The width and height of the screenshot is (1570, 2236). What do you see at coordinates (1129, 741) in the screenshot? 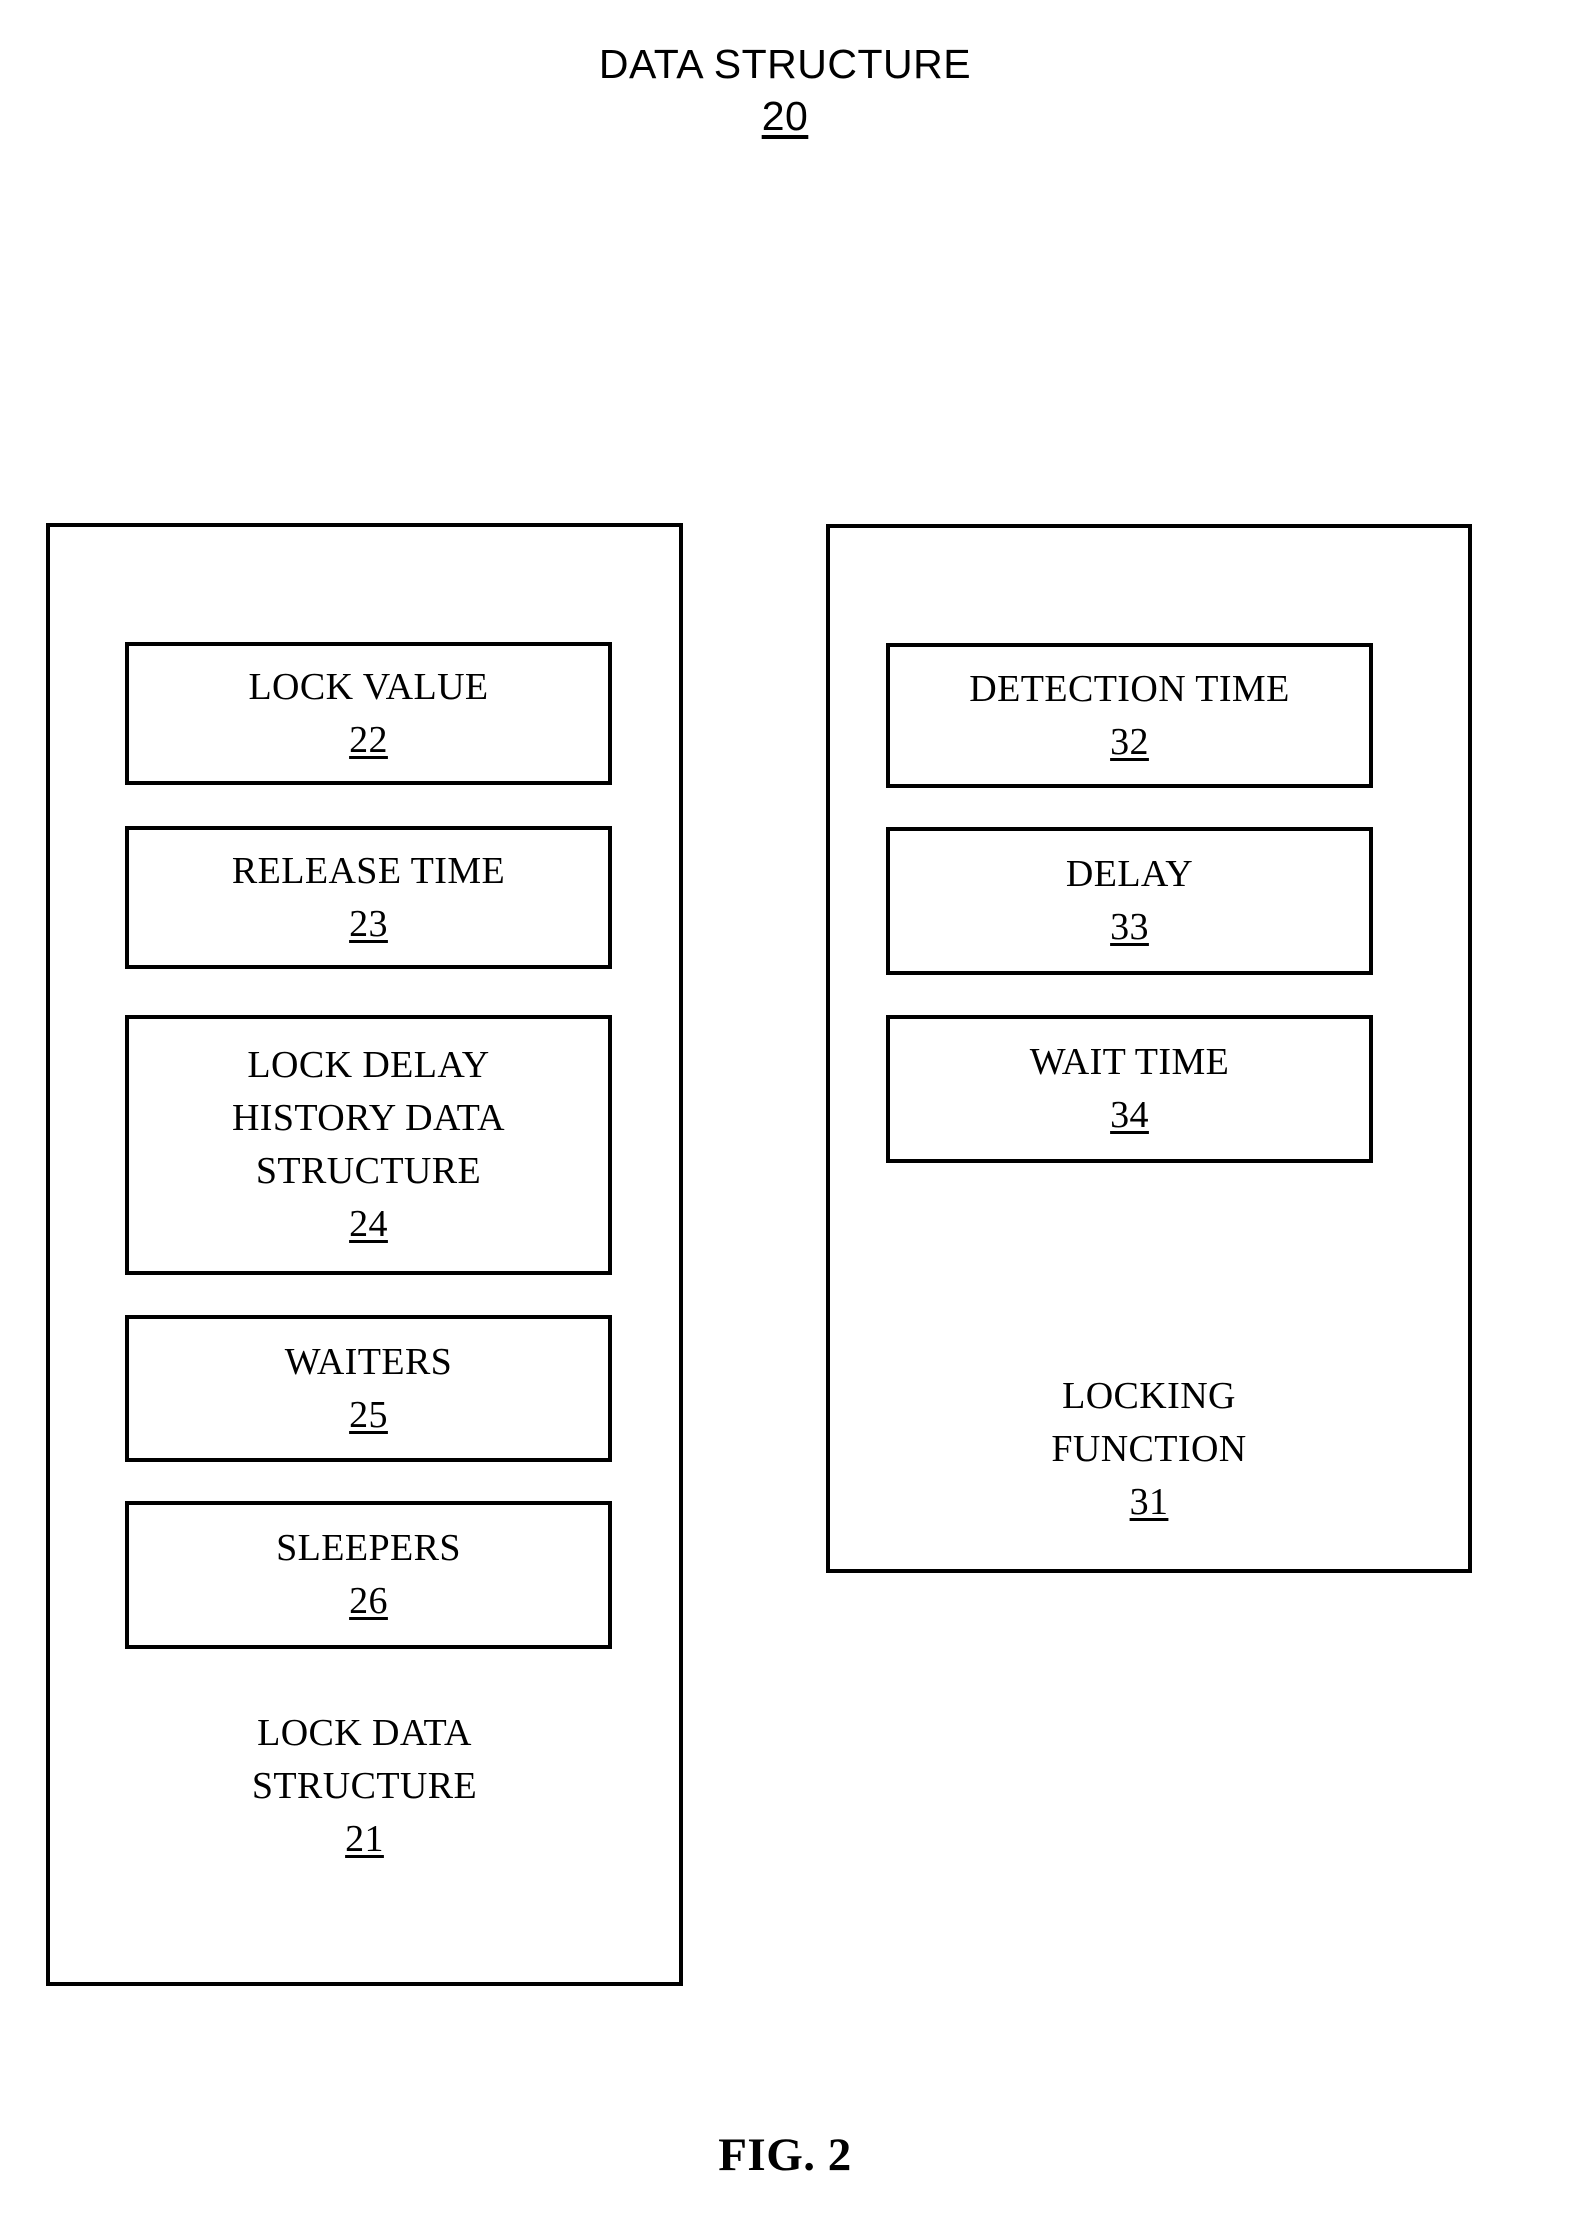
I see `field-detection-time-reference-numeral: 32` at bounding box center [1129, 741].